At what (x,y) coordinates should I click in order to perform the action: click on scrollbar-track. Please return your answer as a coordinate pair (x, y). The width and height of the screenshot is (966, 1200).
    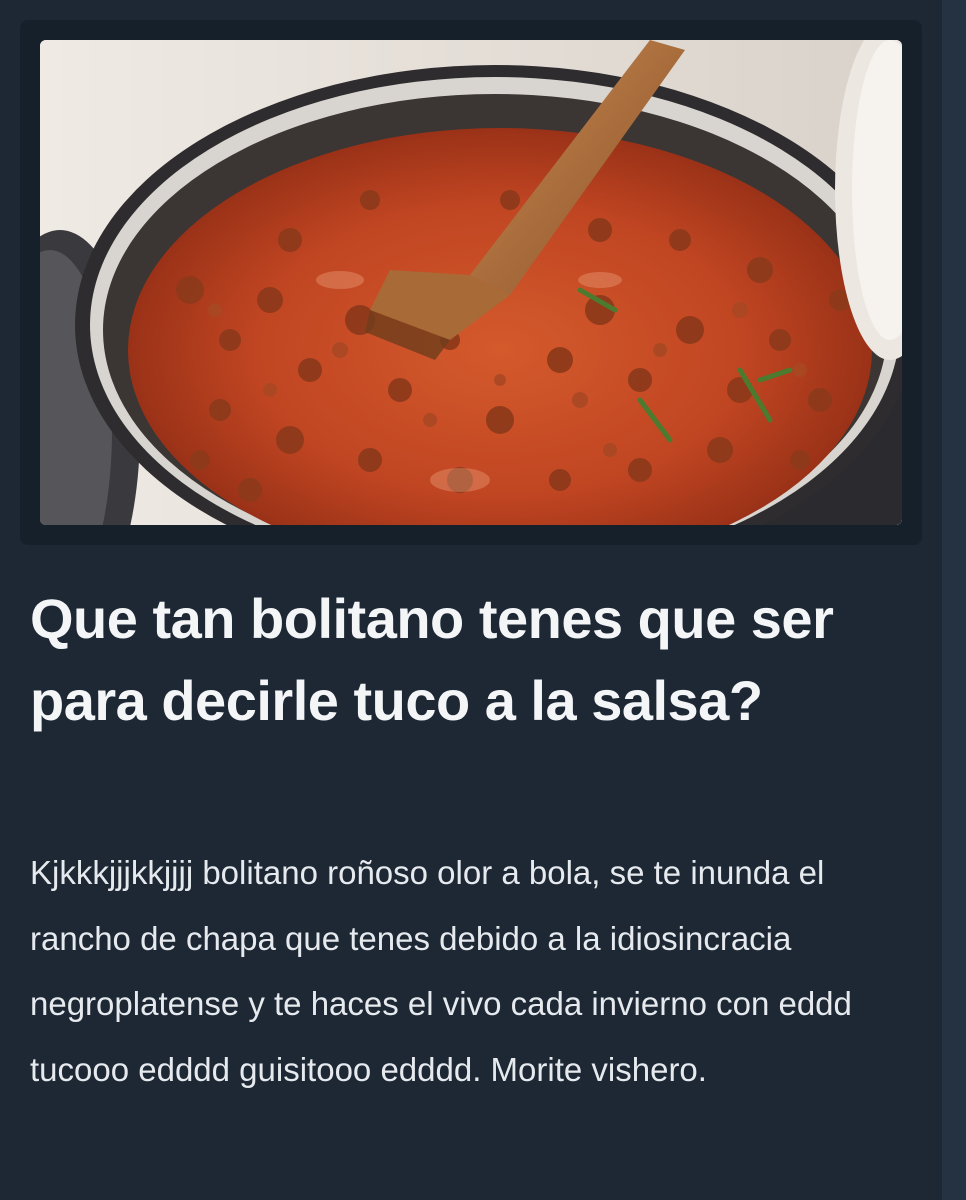
    Looking at the image, I should click on (954, 600).